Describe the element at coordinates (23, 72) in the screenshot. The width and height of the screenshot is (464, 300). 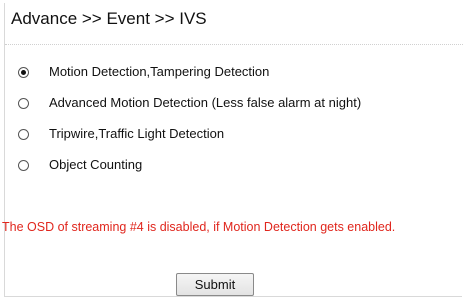
I see `radio-motion-detection` at that location.